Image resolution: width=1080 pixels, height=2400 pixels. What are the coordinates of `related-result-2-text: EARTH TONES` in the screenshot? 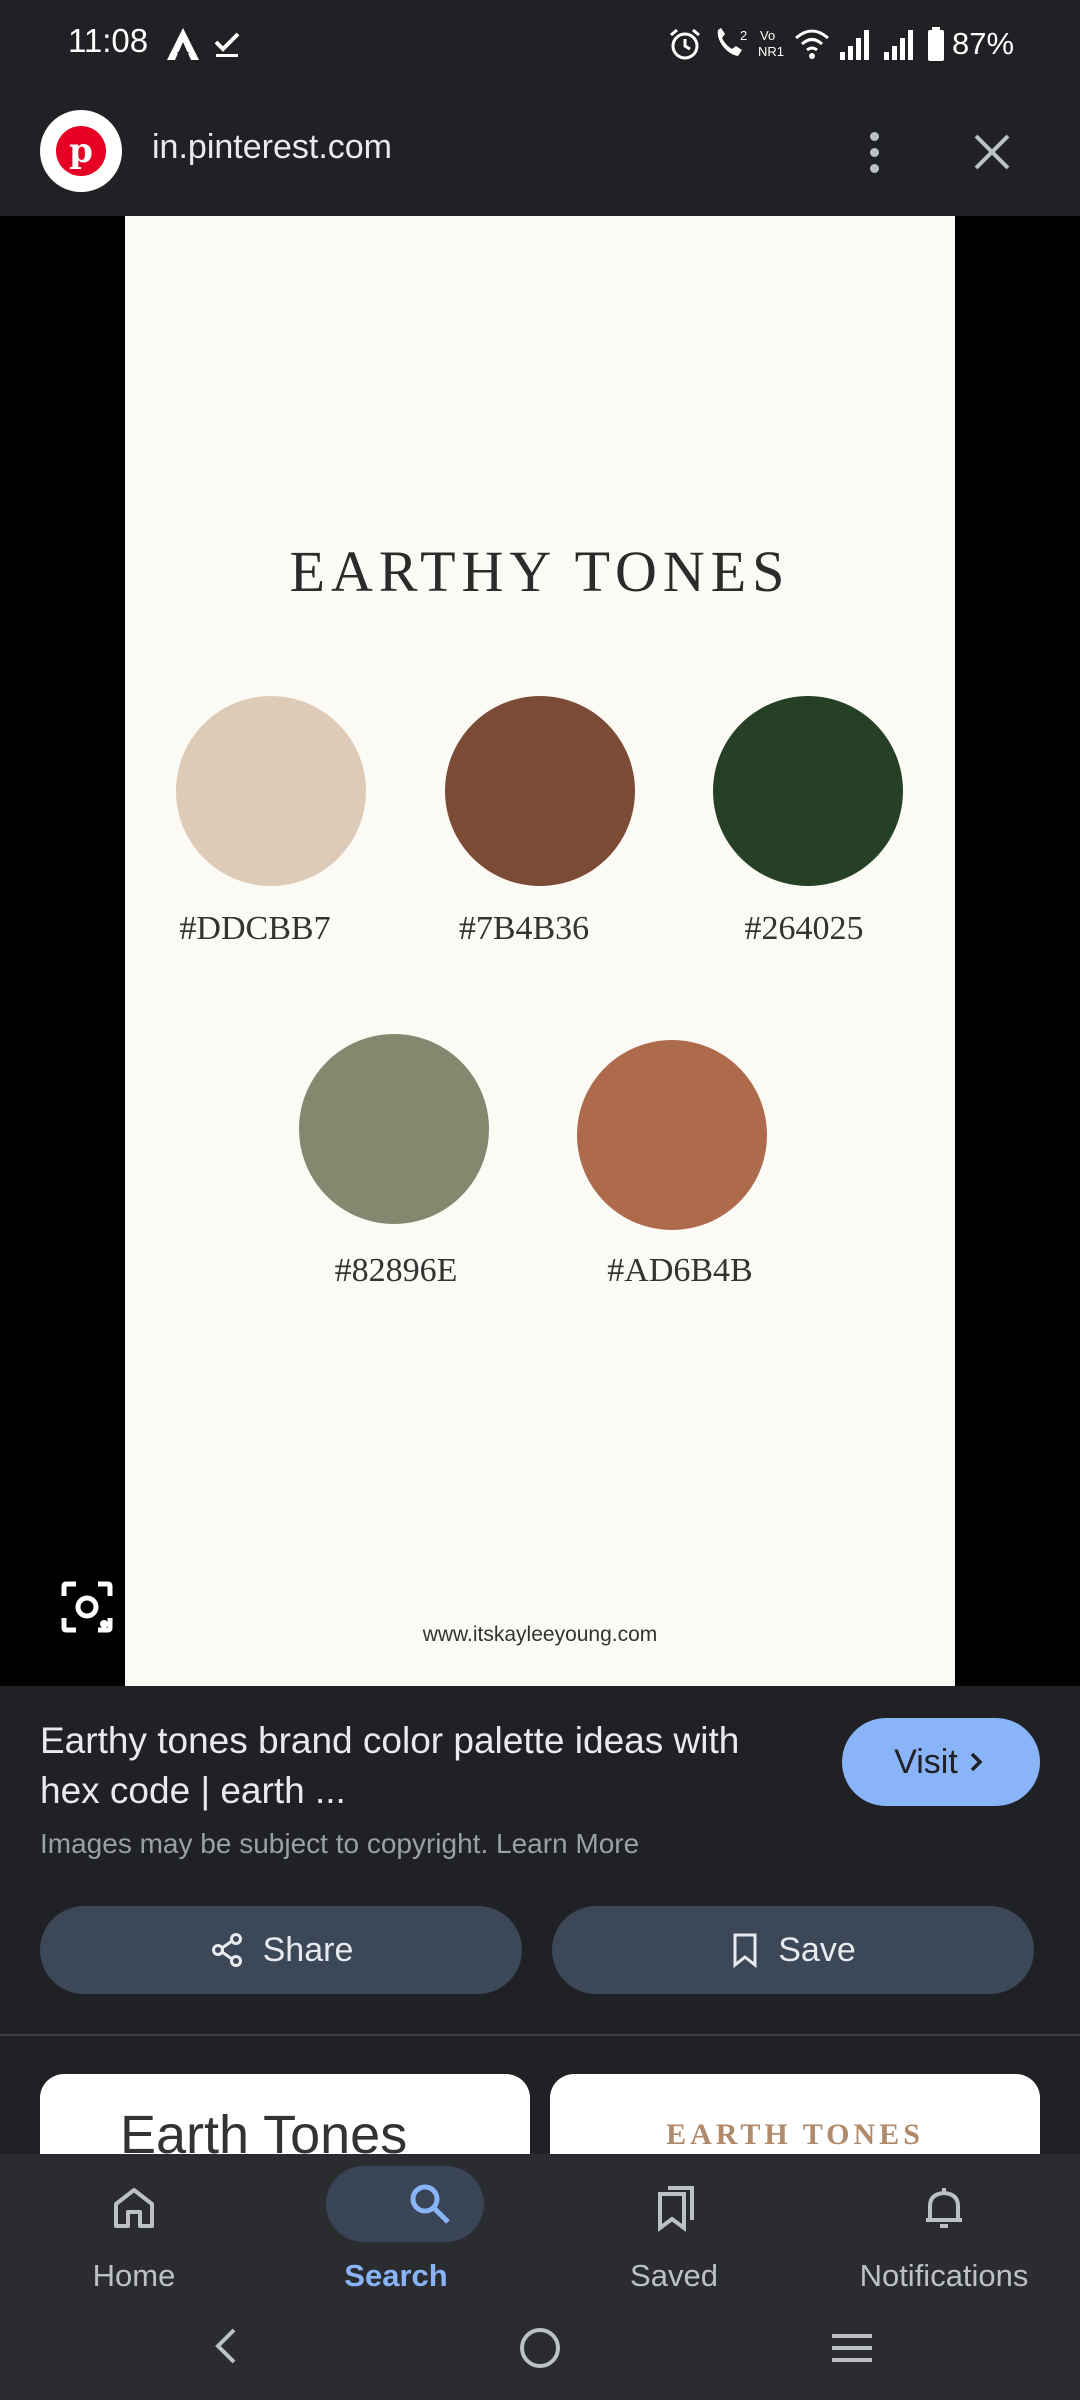 It's located at (795, 2134).